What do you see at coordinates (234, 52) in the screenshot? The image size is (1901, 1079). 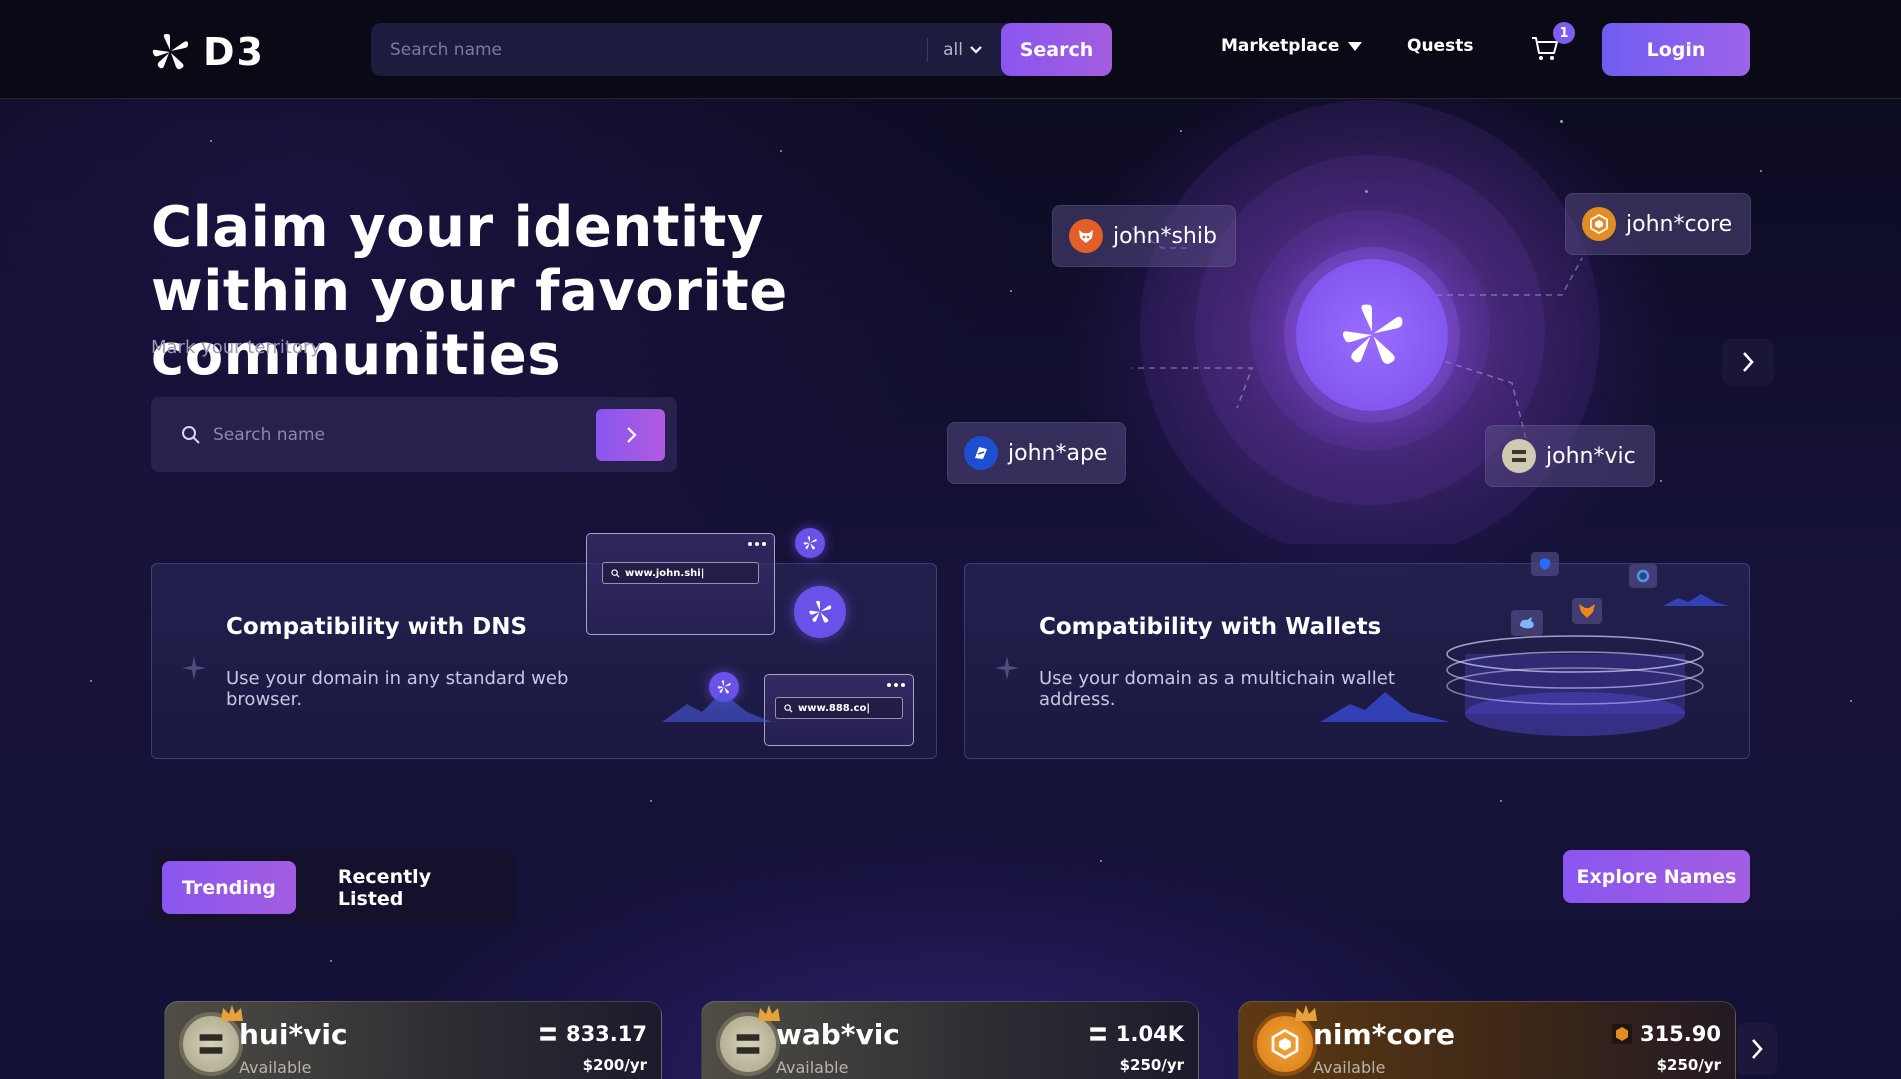 I see `logo-text: D3` at bounding box center [234, 52].